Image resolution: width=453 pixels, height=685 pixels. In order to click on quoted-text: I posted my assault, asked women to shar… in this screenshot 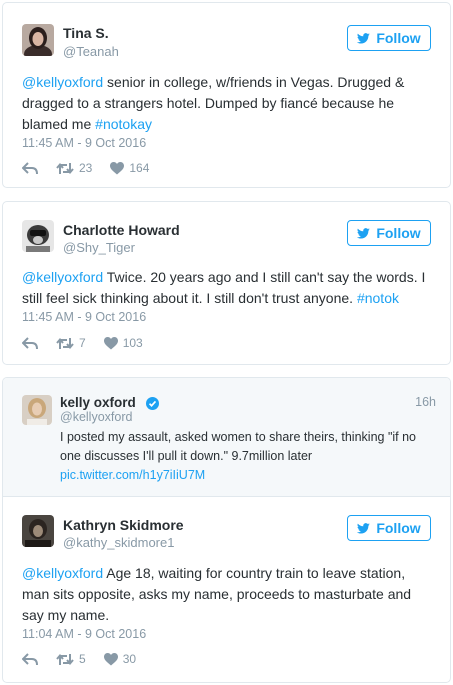, I will do `click(250, 456)`.